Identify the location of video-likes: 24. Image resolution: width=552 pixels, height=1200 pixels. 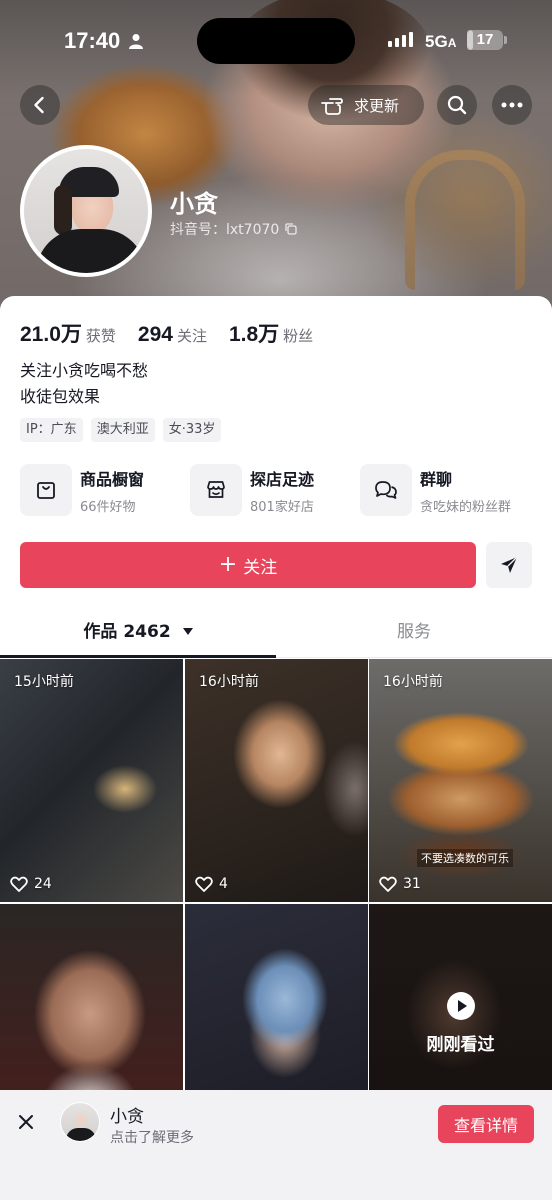
(31, 884).